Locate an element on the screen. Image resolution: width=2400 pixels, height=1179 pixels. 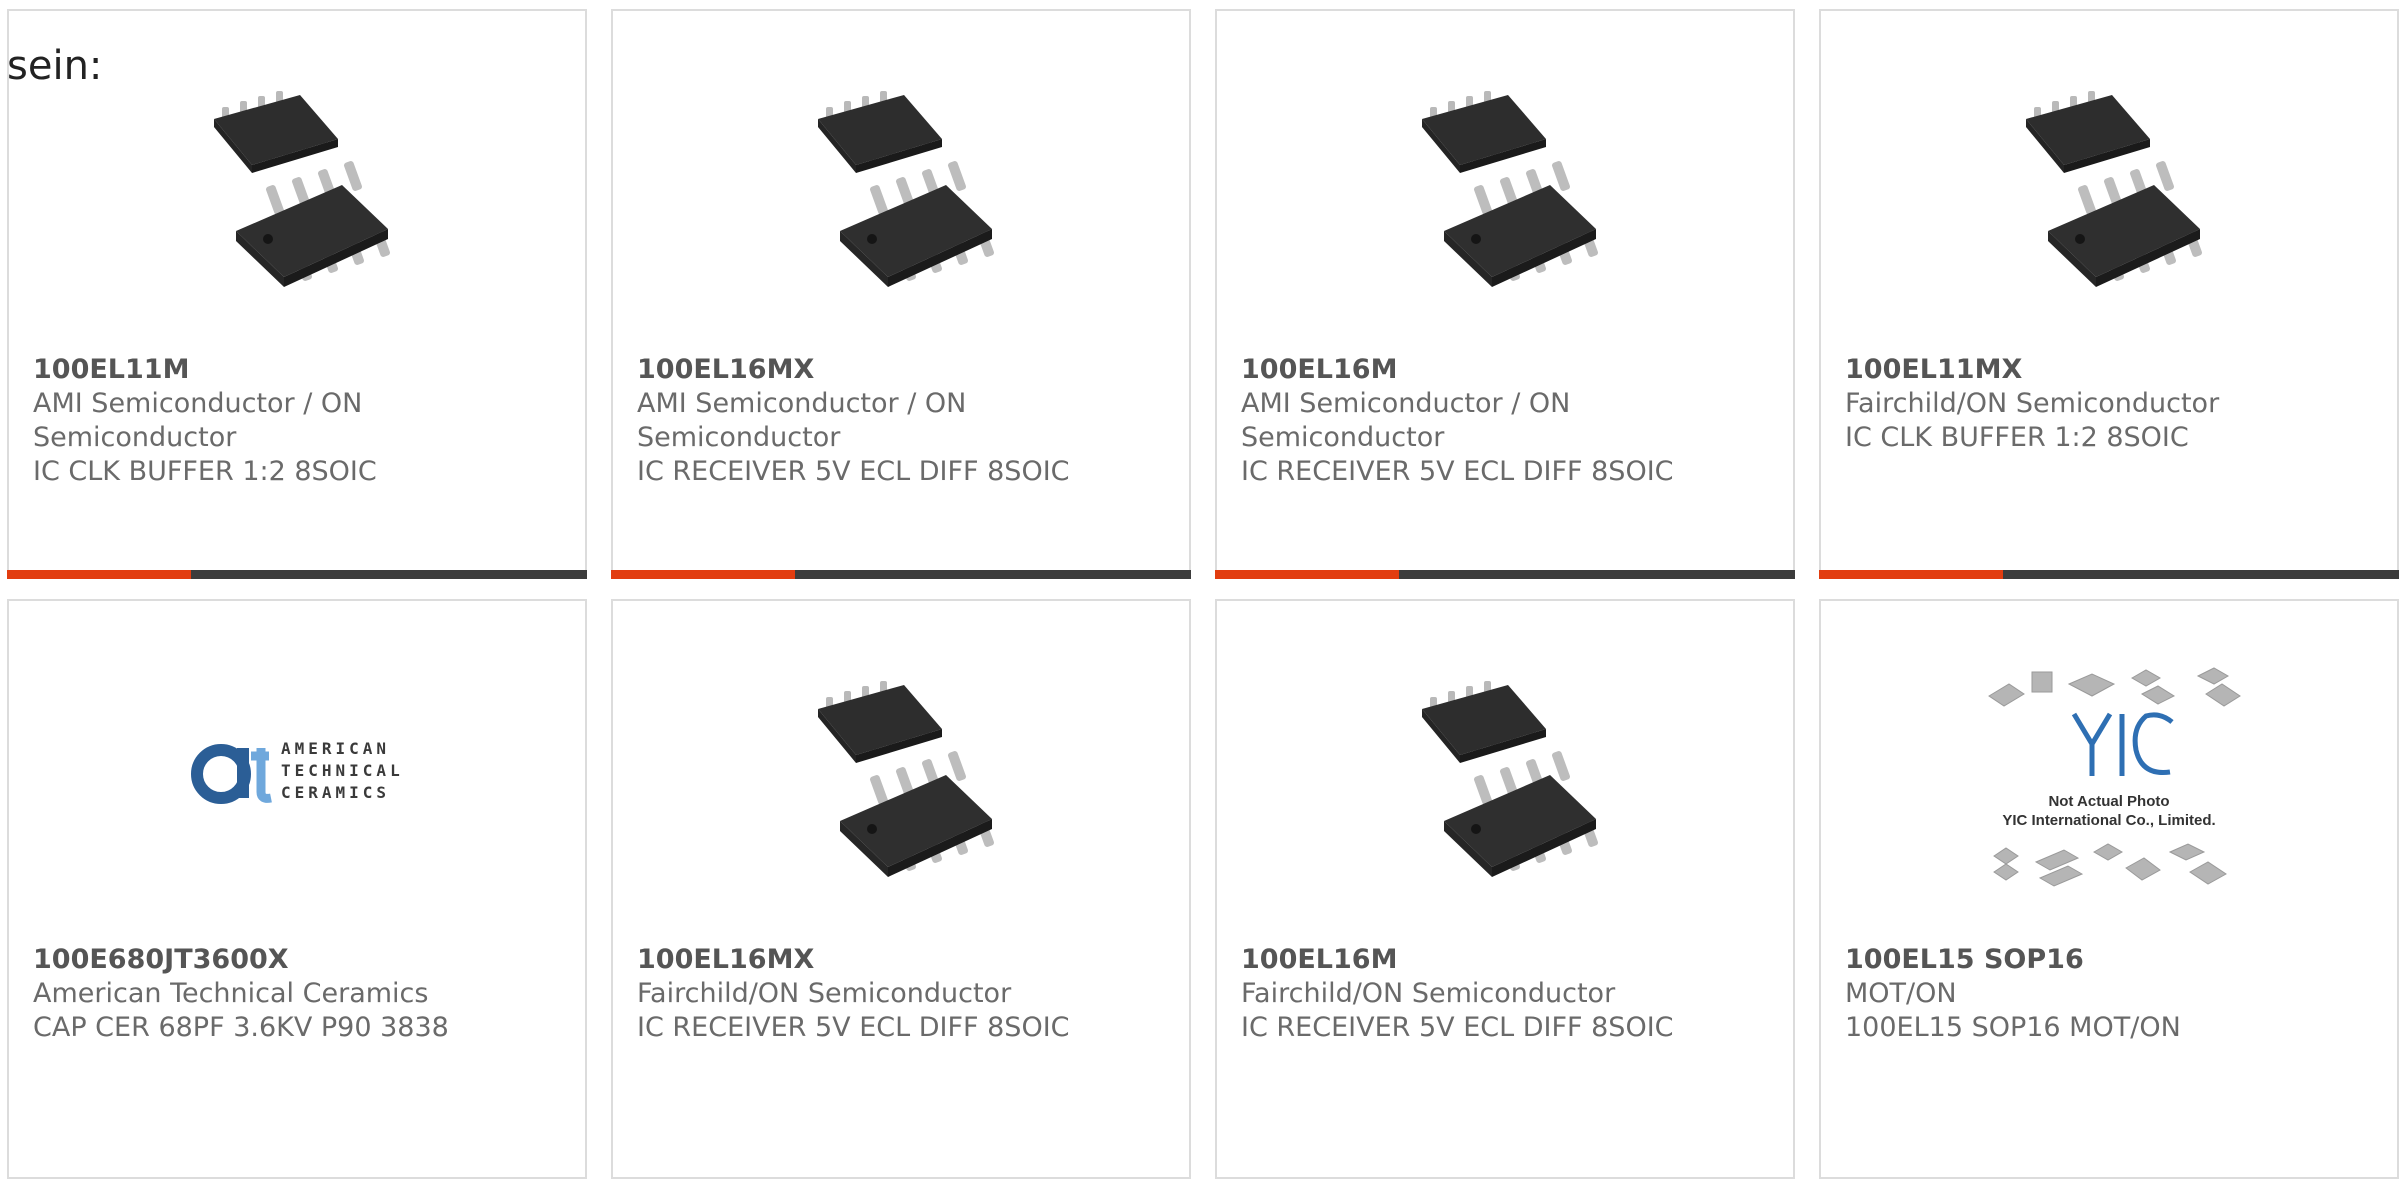
atc-logo-line-3: CERAMICS is located at coordinates (335, 792).